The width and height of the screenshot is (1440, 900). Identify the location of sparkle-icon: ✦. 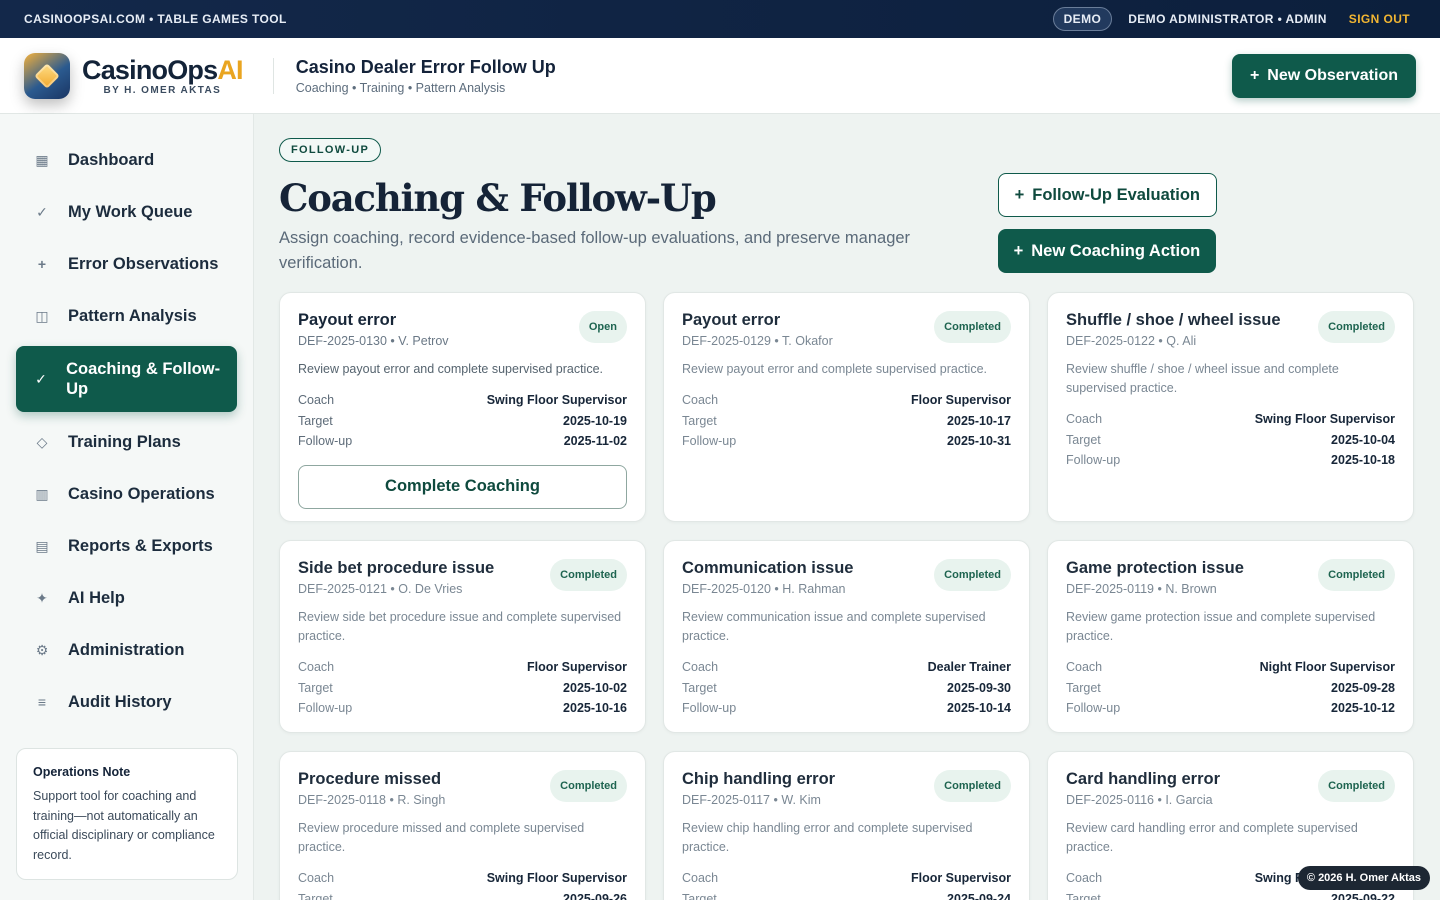
(42, 597).